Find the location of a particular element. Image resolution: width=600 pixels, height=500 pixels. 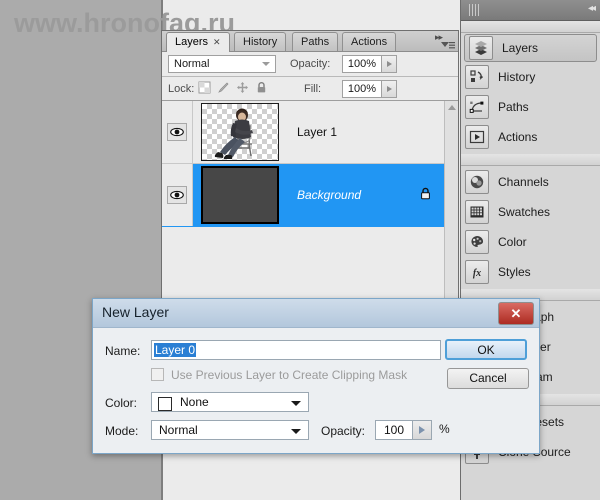

layer-name: Layer 1 is located at coordinates (317, 132).